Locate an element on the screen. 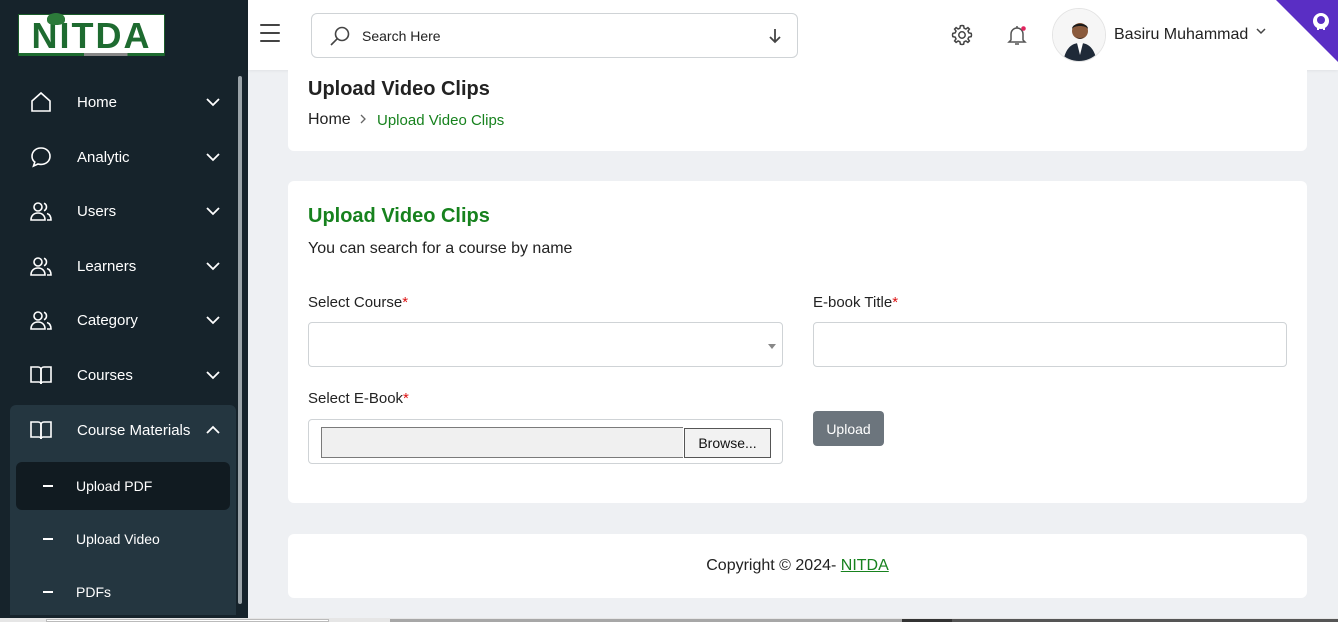 Image resolution: width=1338 pixels, height=622 pixels. sidebar-item-label: Users is located at coordinates (97, 211).